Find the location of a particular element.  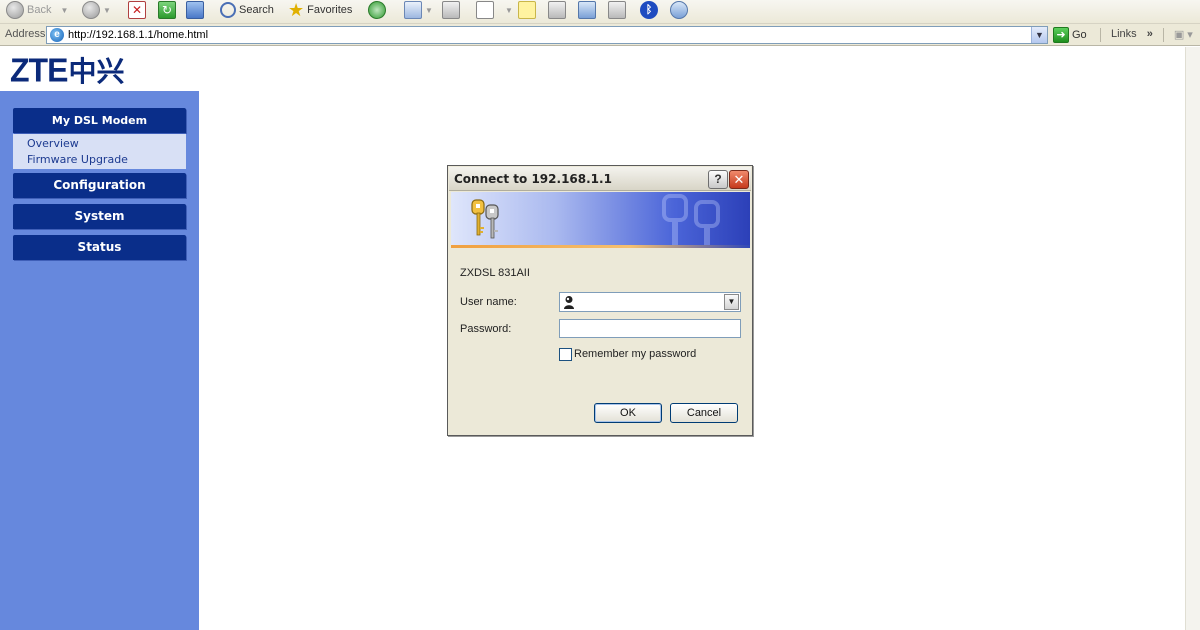

note-button is located at coordinates (527, 10).